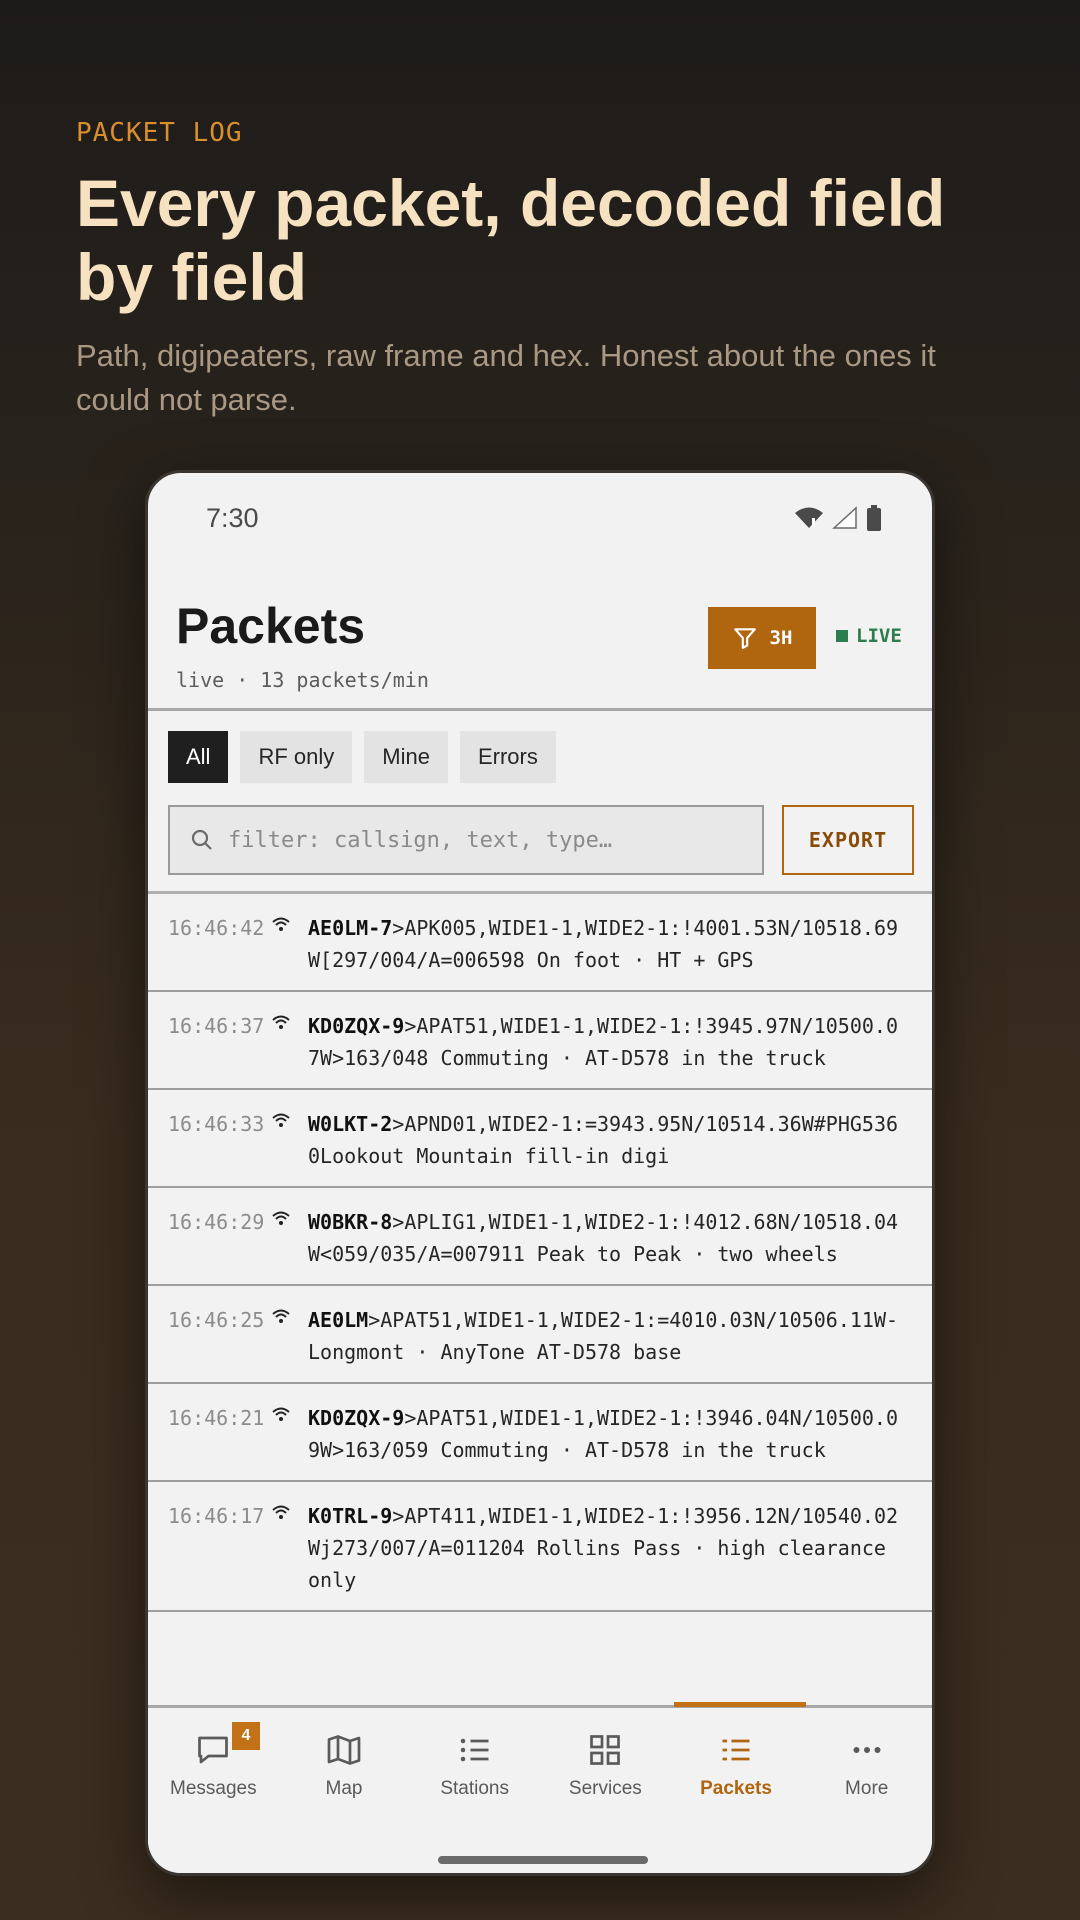 The image size is (1080, 1920). Describe the element at coordinates (540, 637) in the screenshot. I see `app-header: Packets live · 13 packets/min 3H LIVE` at that location.